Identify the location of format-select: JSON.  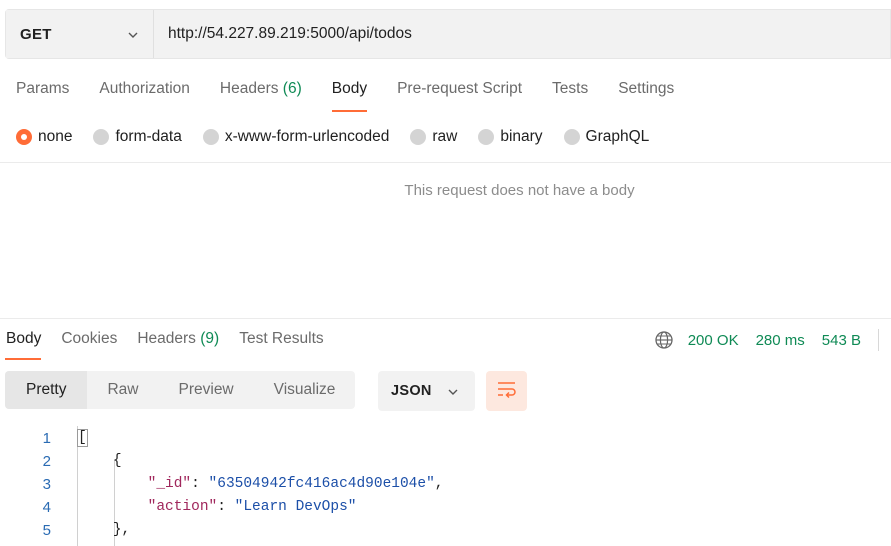
(426, 391).